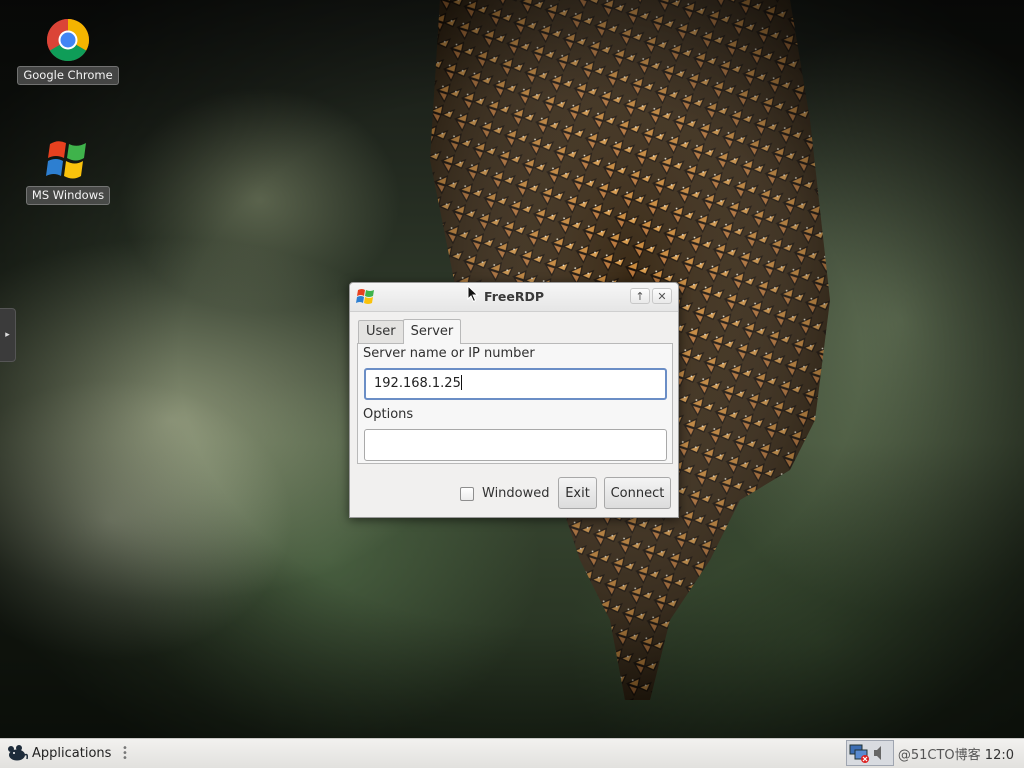 This screenshot has height=769, width=1024. I want to click on dialog-tabs: User Server, so click(410, 331).